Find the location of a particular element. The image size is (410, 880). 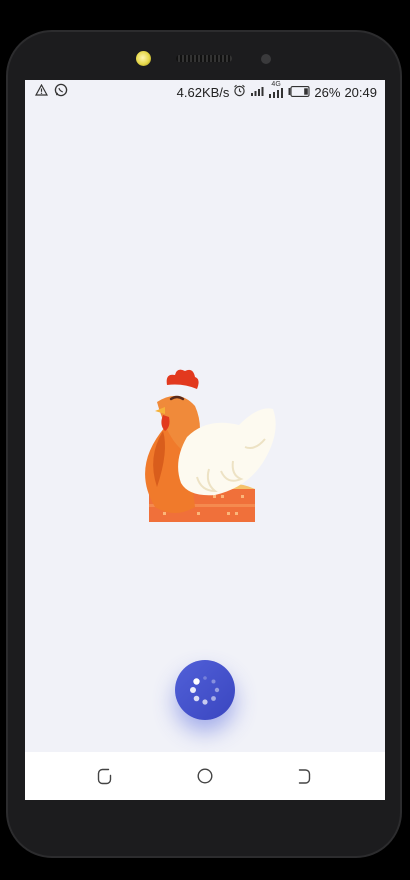

battery-icon is located at coordinates (299, 92).